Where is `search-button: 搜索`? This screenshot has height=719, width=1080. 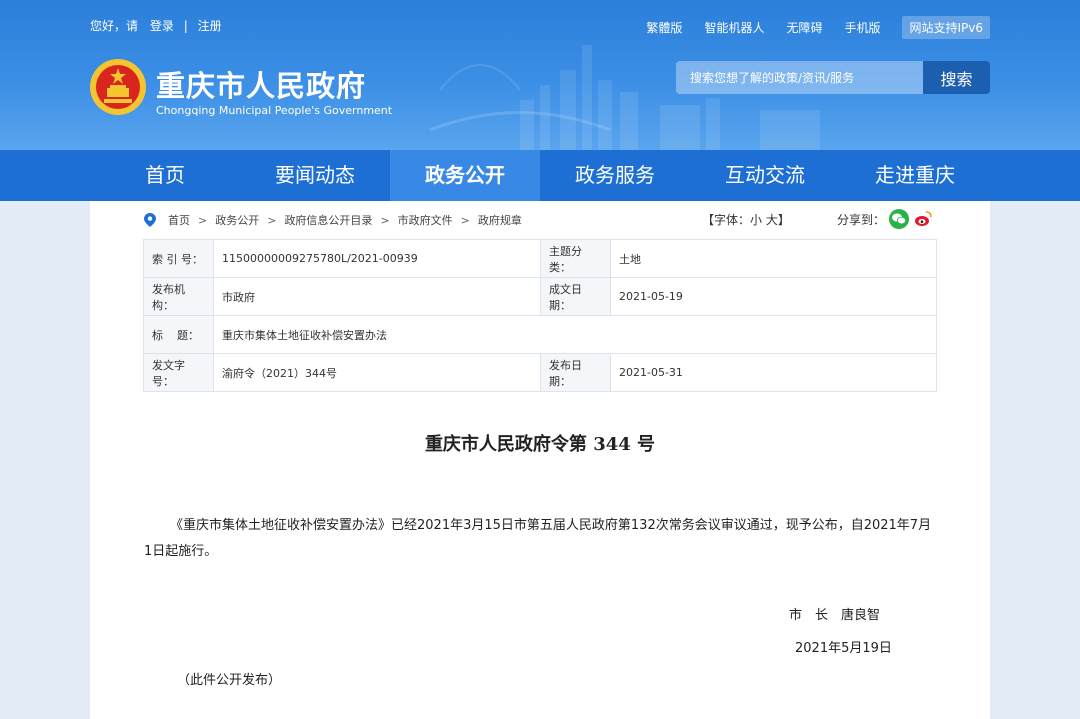 search-button: 搜索 is located at coordinates (956, 77).